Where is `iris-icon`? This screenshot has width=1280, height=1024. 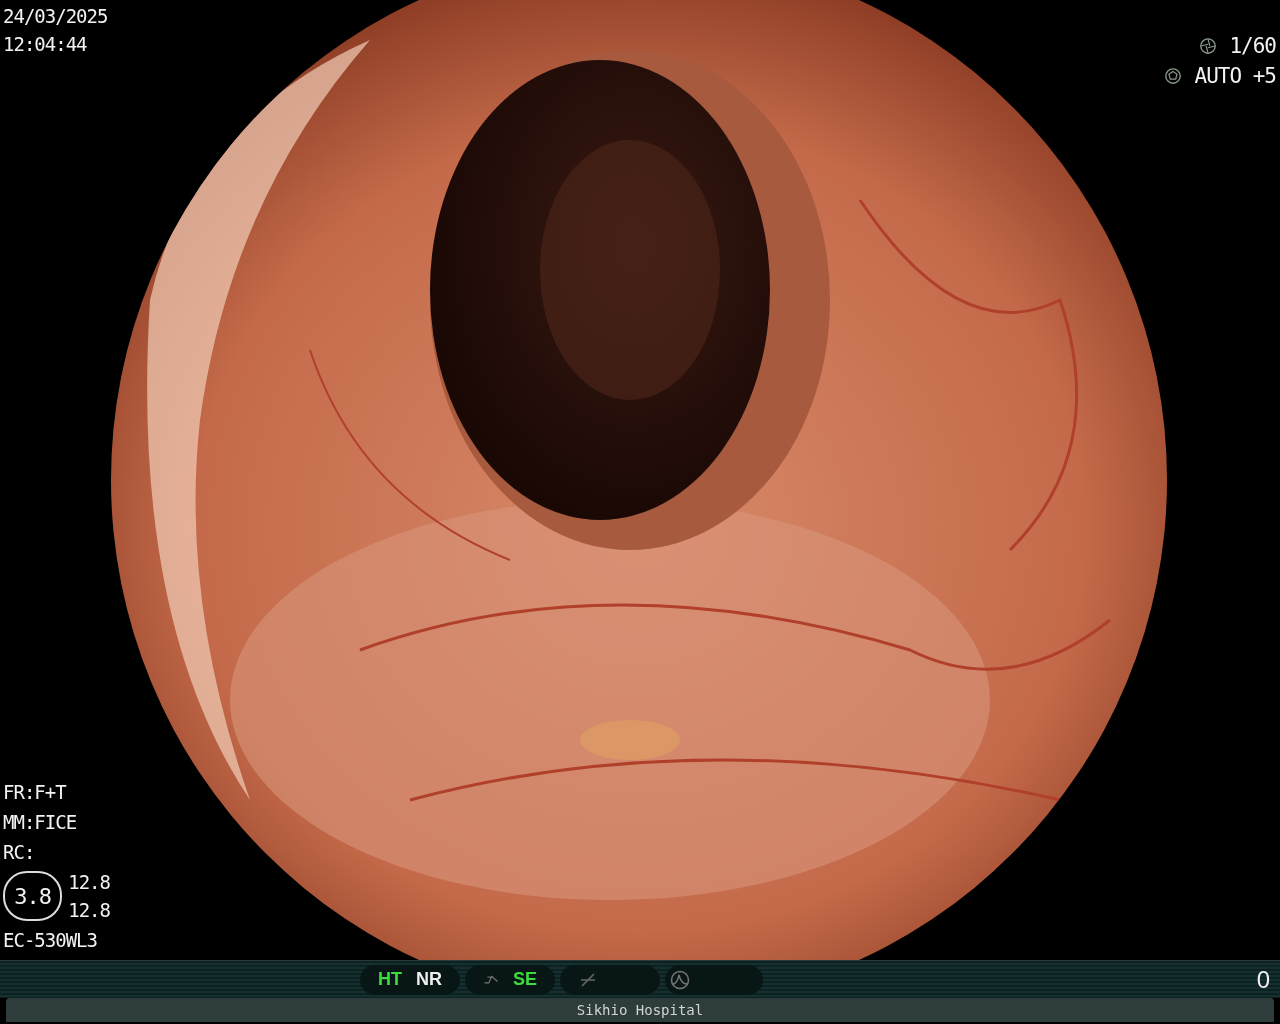 iris-icon is located at coordinates (1173, 76).